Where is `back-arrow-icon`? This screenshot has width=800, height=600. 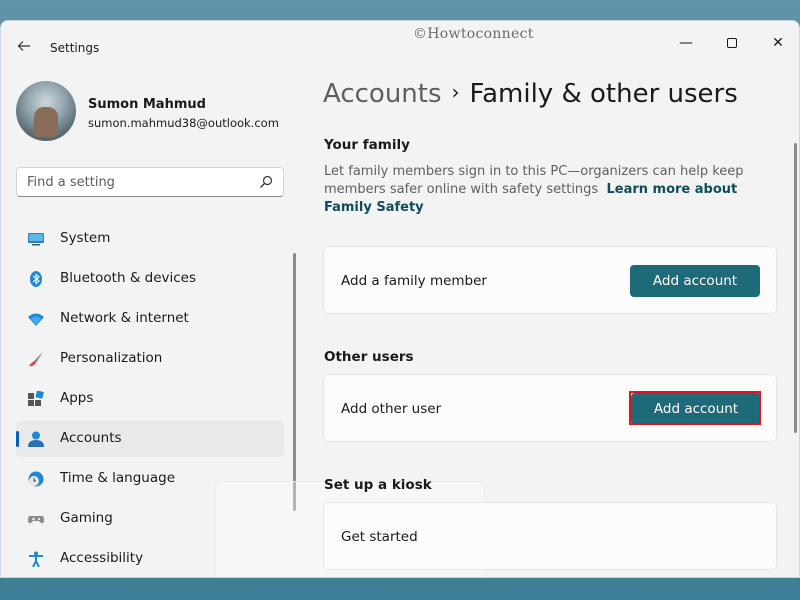
back-arrow-icon is located at coordinates (23, 46).